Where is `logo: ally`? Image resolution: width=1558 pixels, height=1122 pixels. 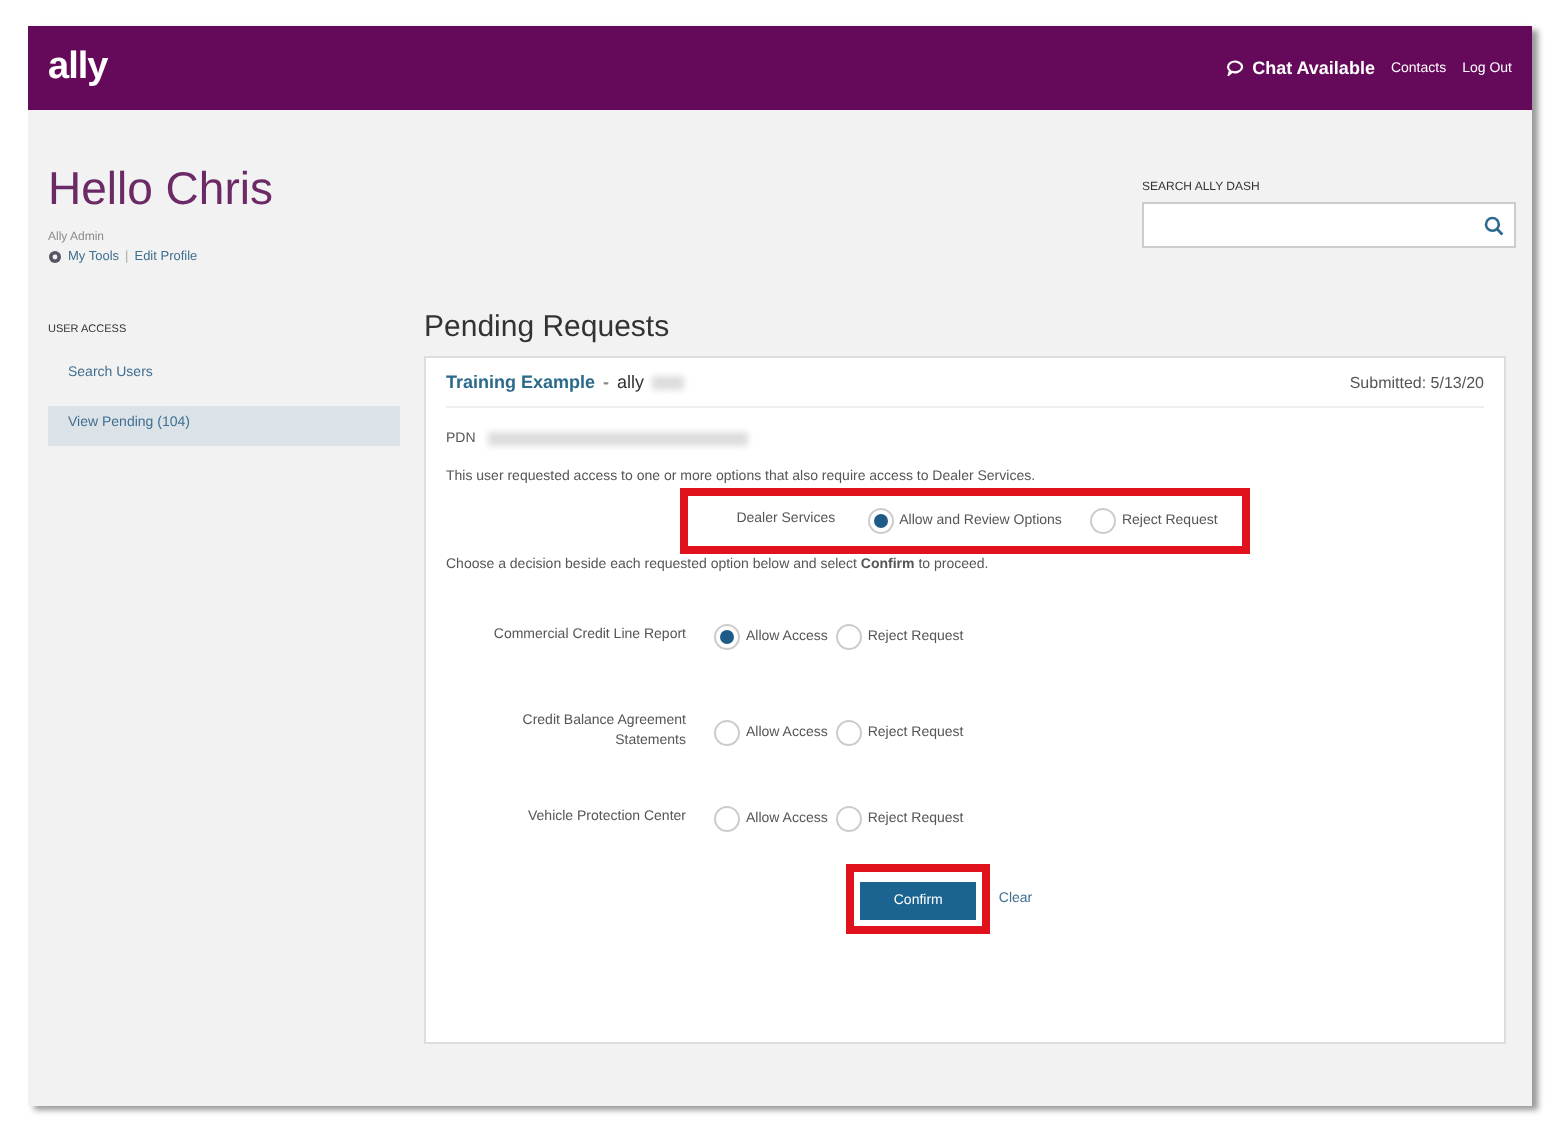 logo: ally is located at coordinates (78, 68).